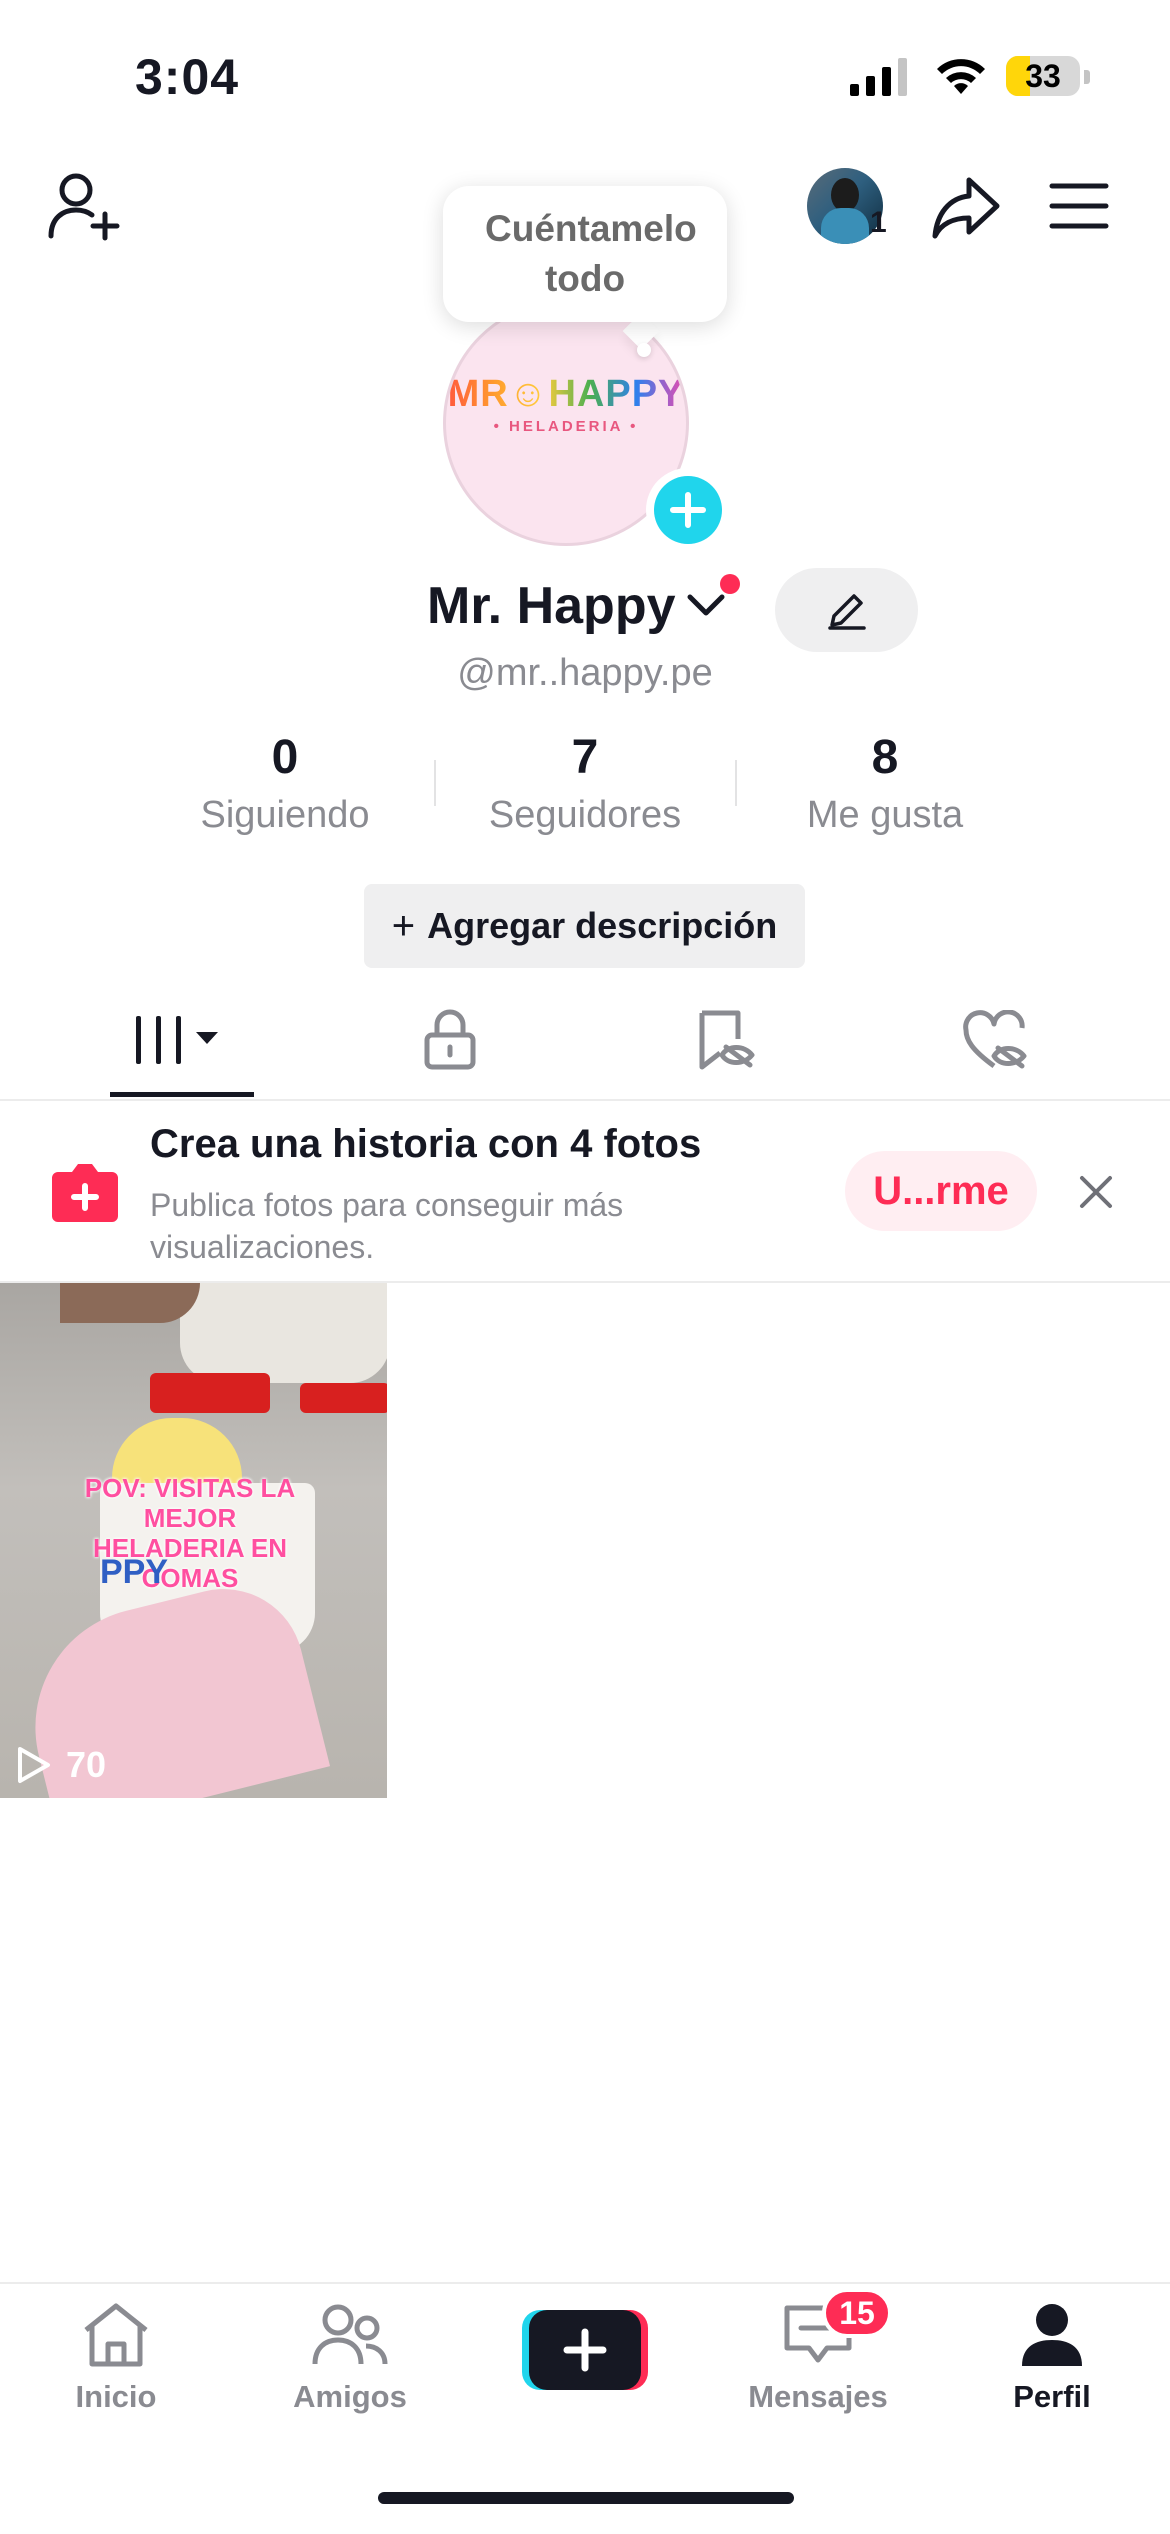 The image size is (1170, 2534). I want to click on chevron-down-icon, so click(706, 607).